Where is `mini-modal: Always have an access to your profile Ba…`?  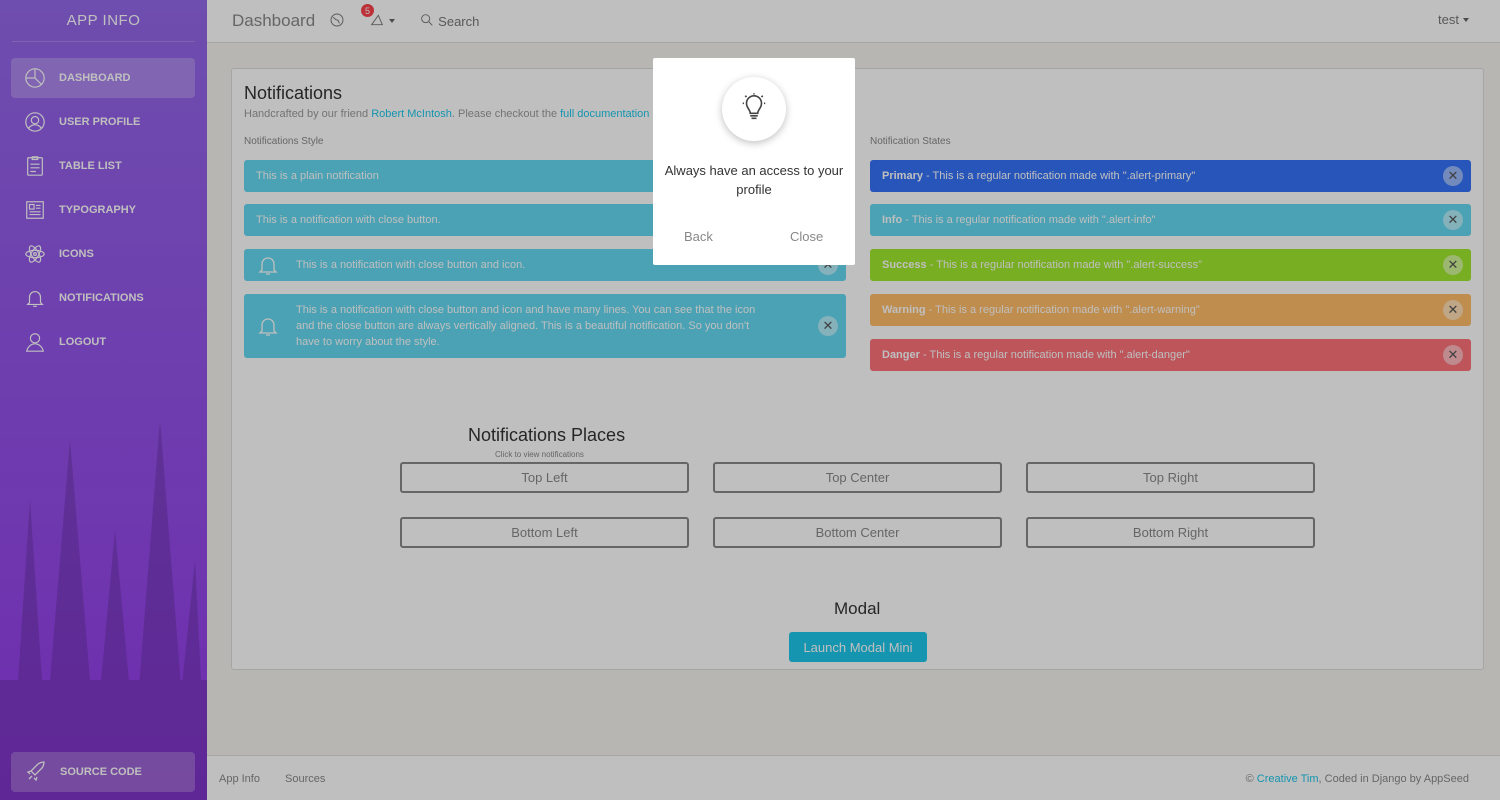
mini-modal: Always have an access to your profile Ba… is located at coordinates (754, 161).